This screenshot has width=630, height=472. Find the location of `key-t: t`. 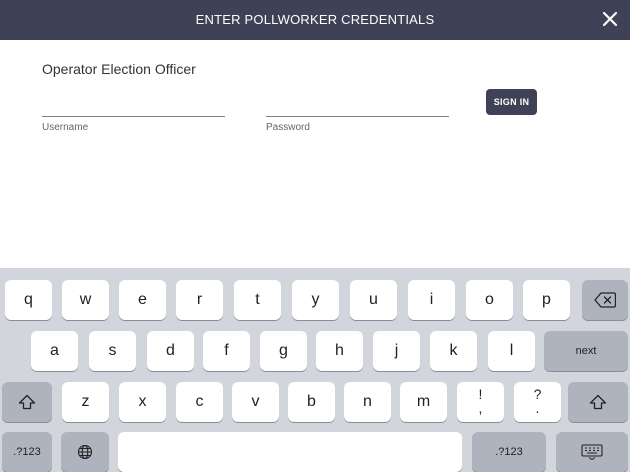

key-t: t is located at coordinates (257, 300).